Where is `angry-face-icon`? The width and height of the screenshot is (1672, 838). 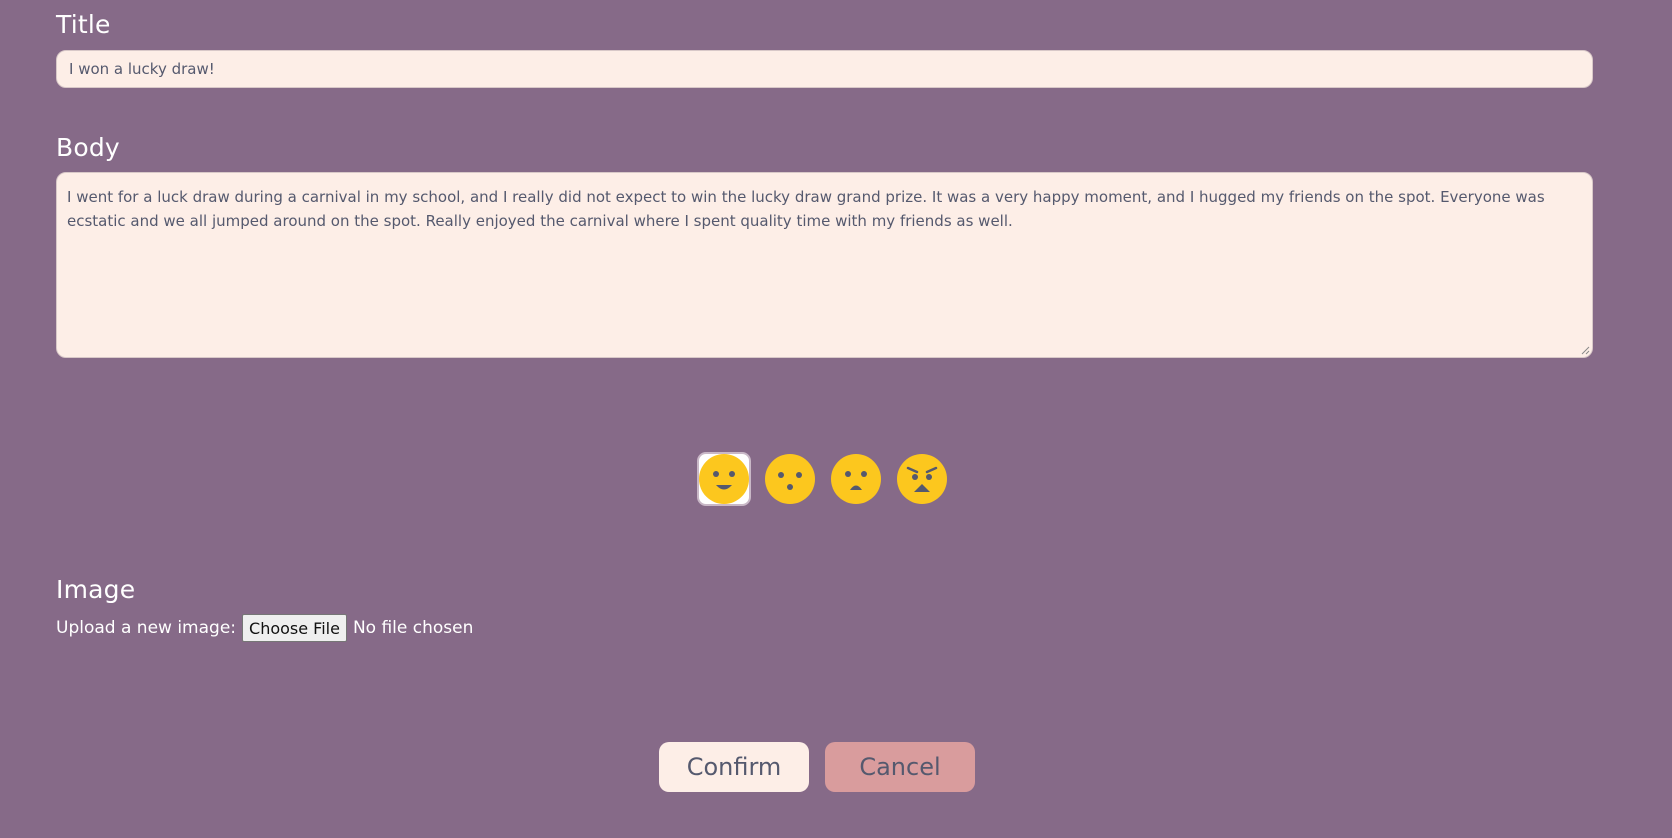
angry-face-icon is located at coordinates (922, 479).